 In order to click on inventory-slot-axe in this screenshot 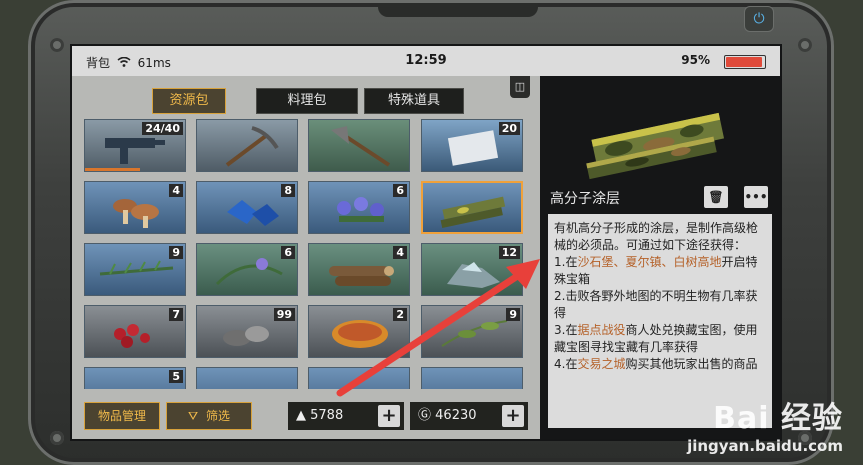, I will do `click(359, 145)`.